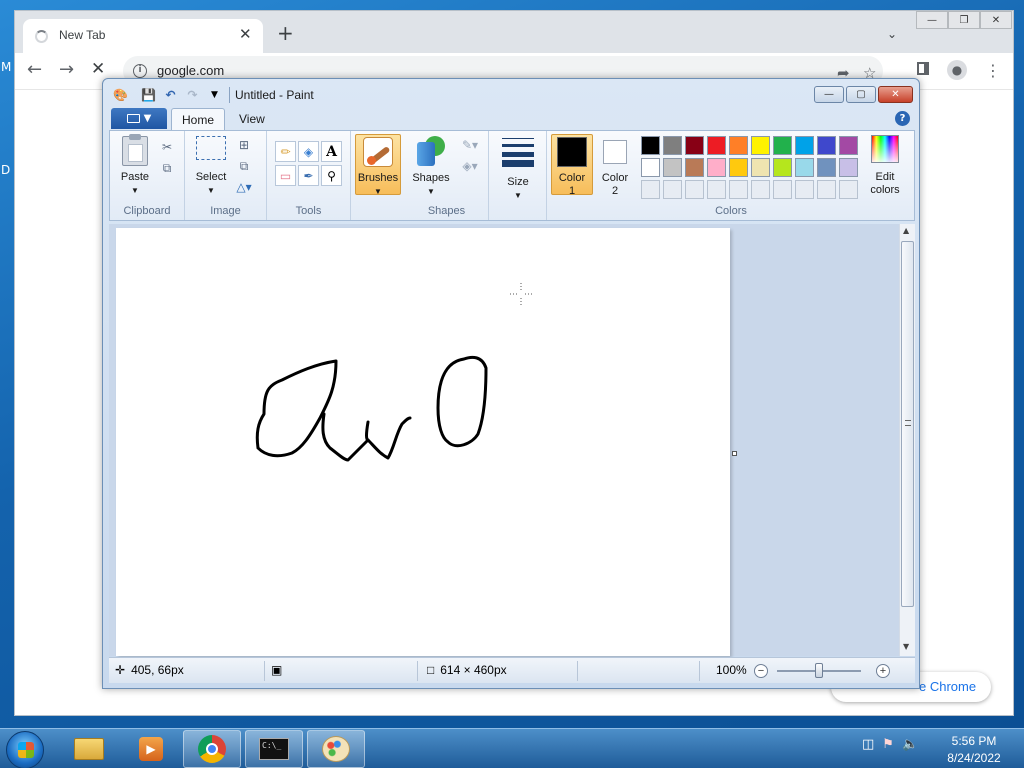  I want to click on resize-icon: ⧉, so click(244, 166).